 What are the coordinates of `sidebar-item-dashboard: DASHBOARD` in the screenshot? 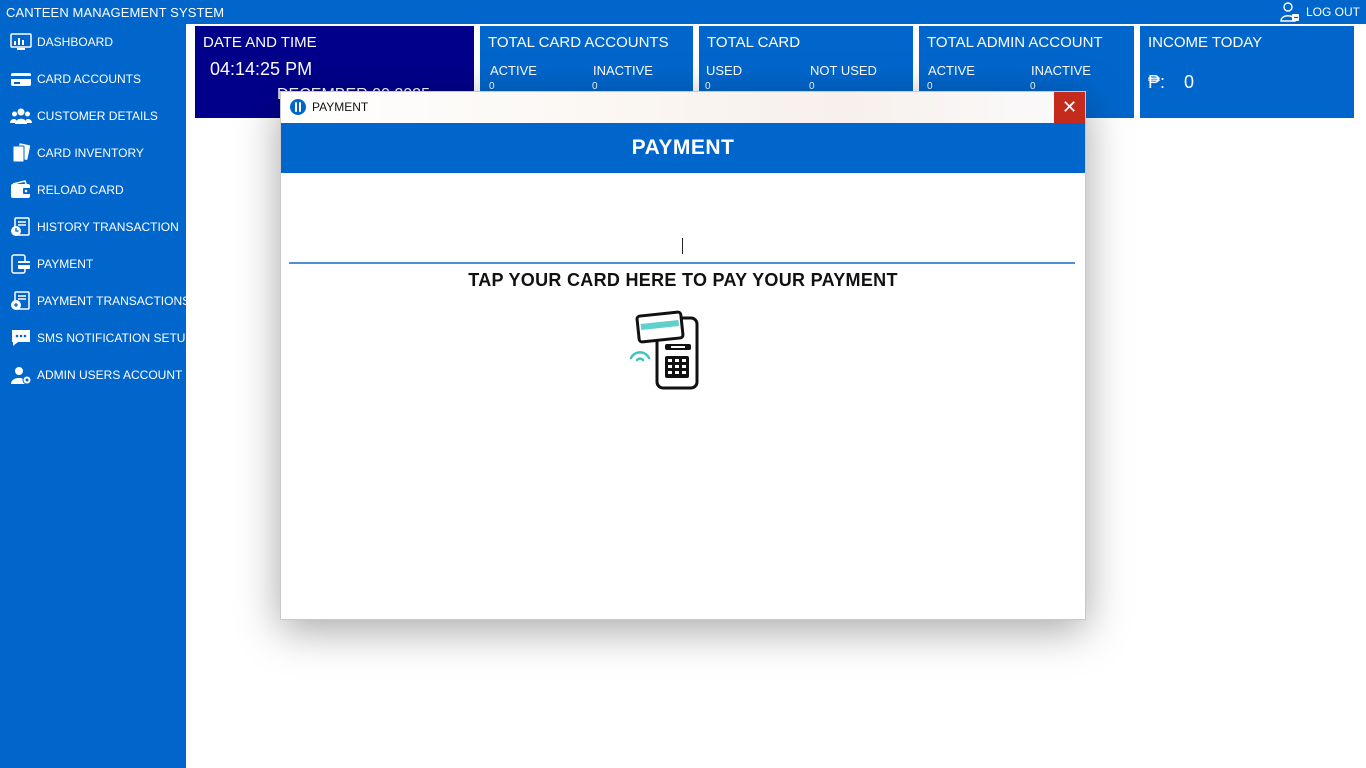 It's located at (93, 42).